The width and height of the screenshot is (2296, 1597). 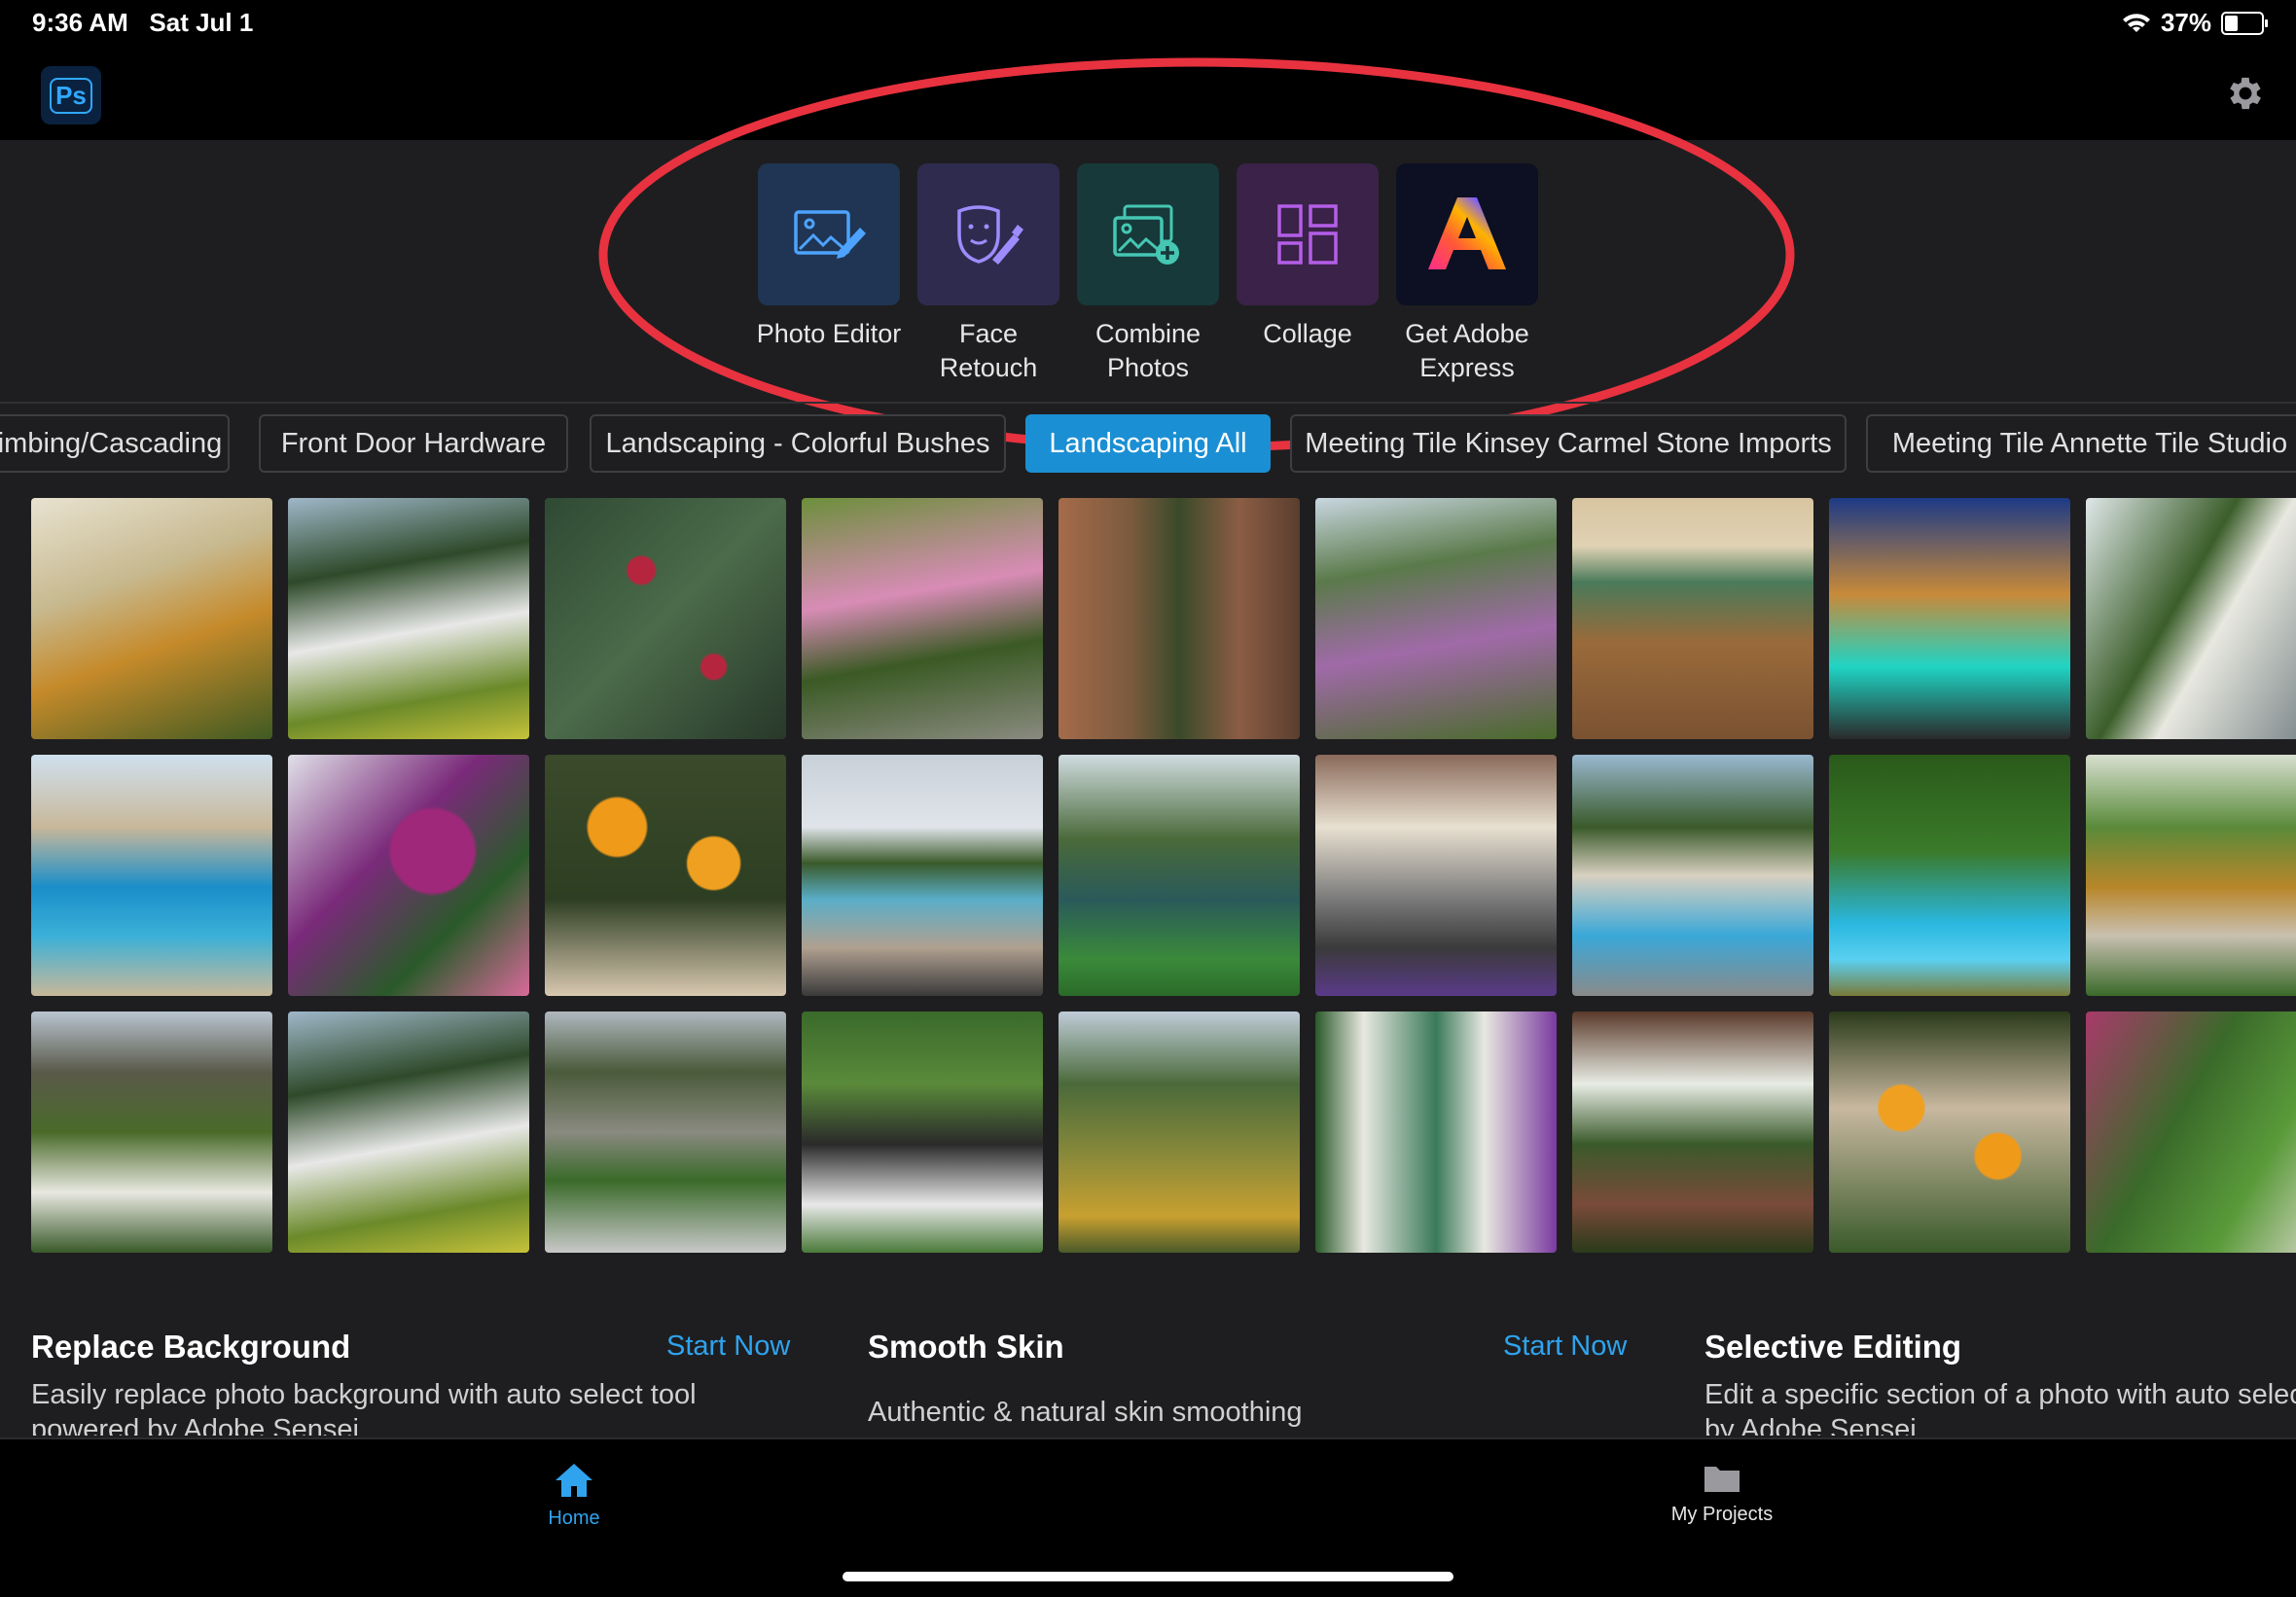 What do you see at coordinates (1307, 333) in the screenshot?
I see `tool-label: Collage` at bounding box center [1307, 333].